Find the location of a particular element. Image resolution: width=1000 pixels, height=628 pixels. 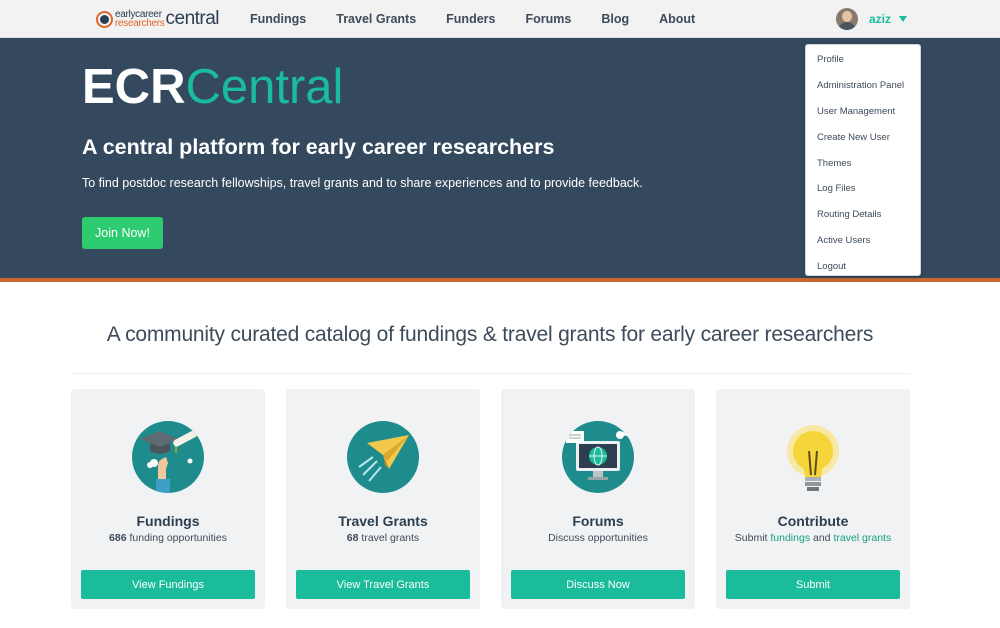

card-description: 68 travel grants is located at coordinates (383, 538).